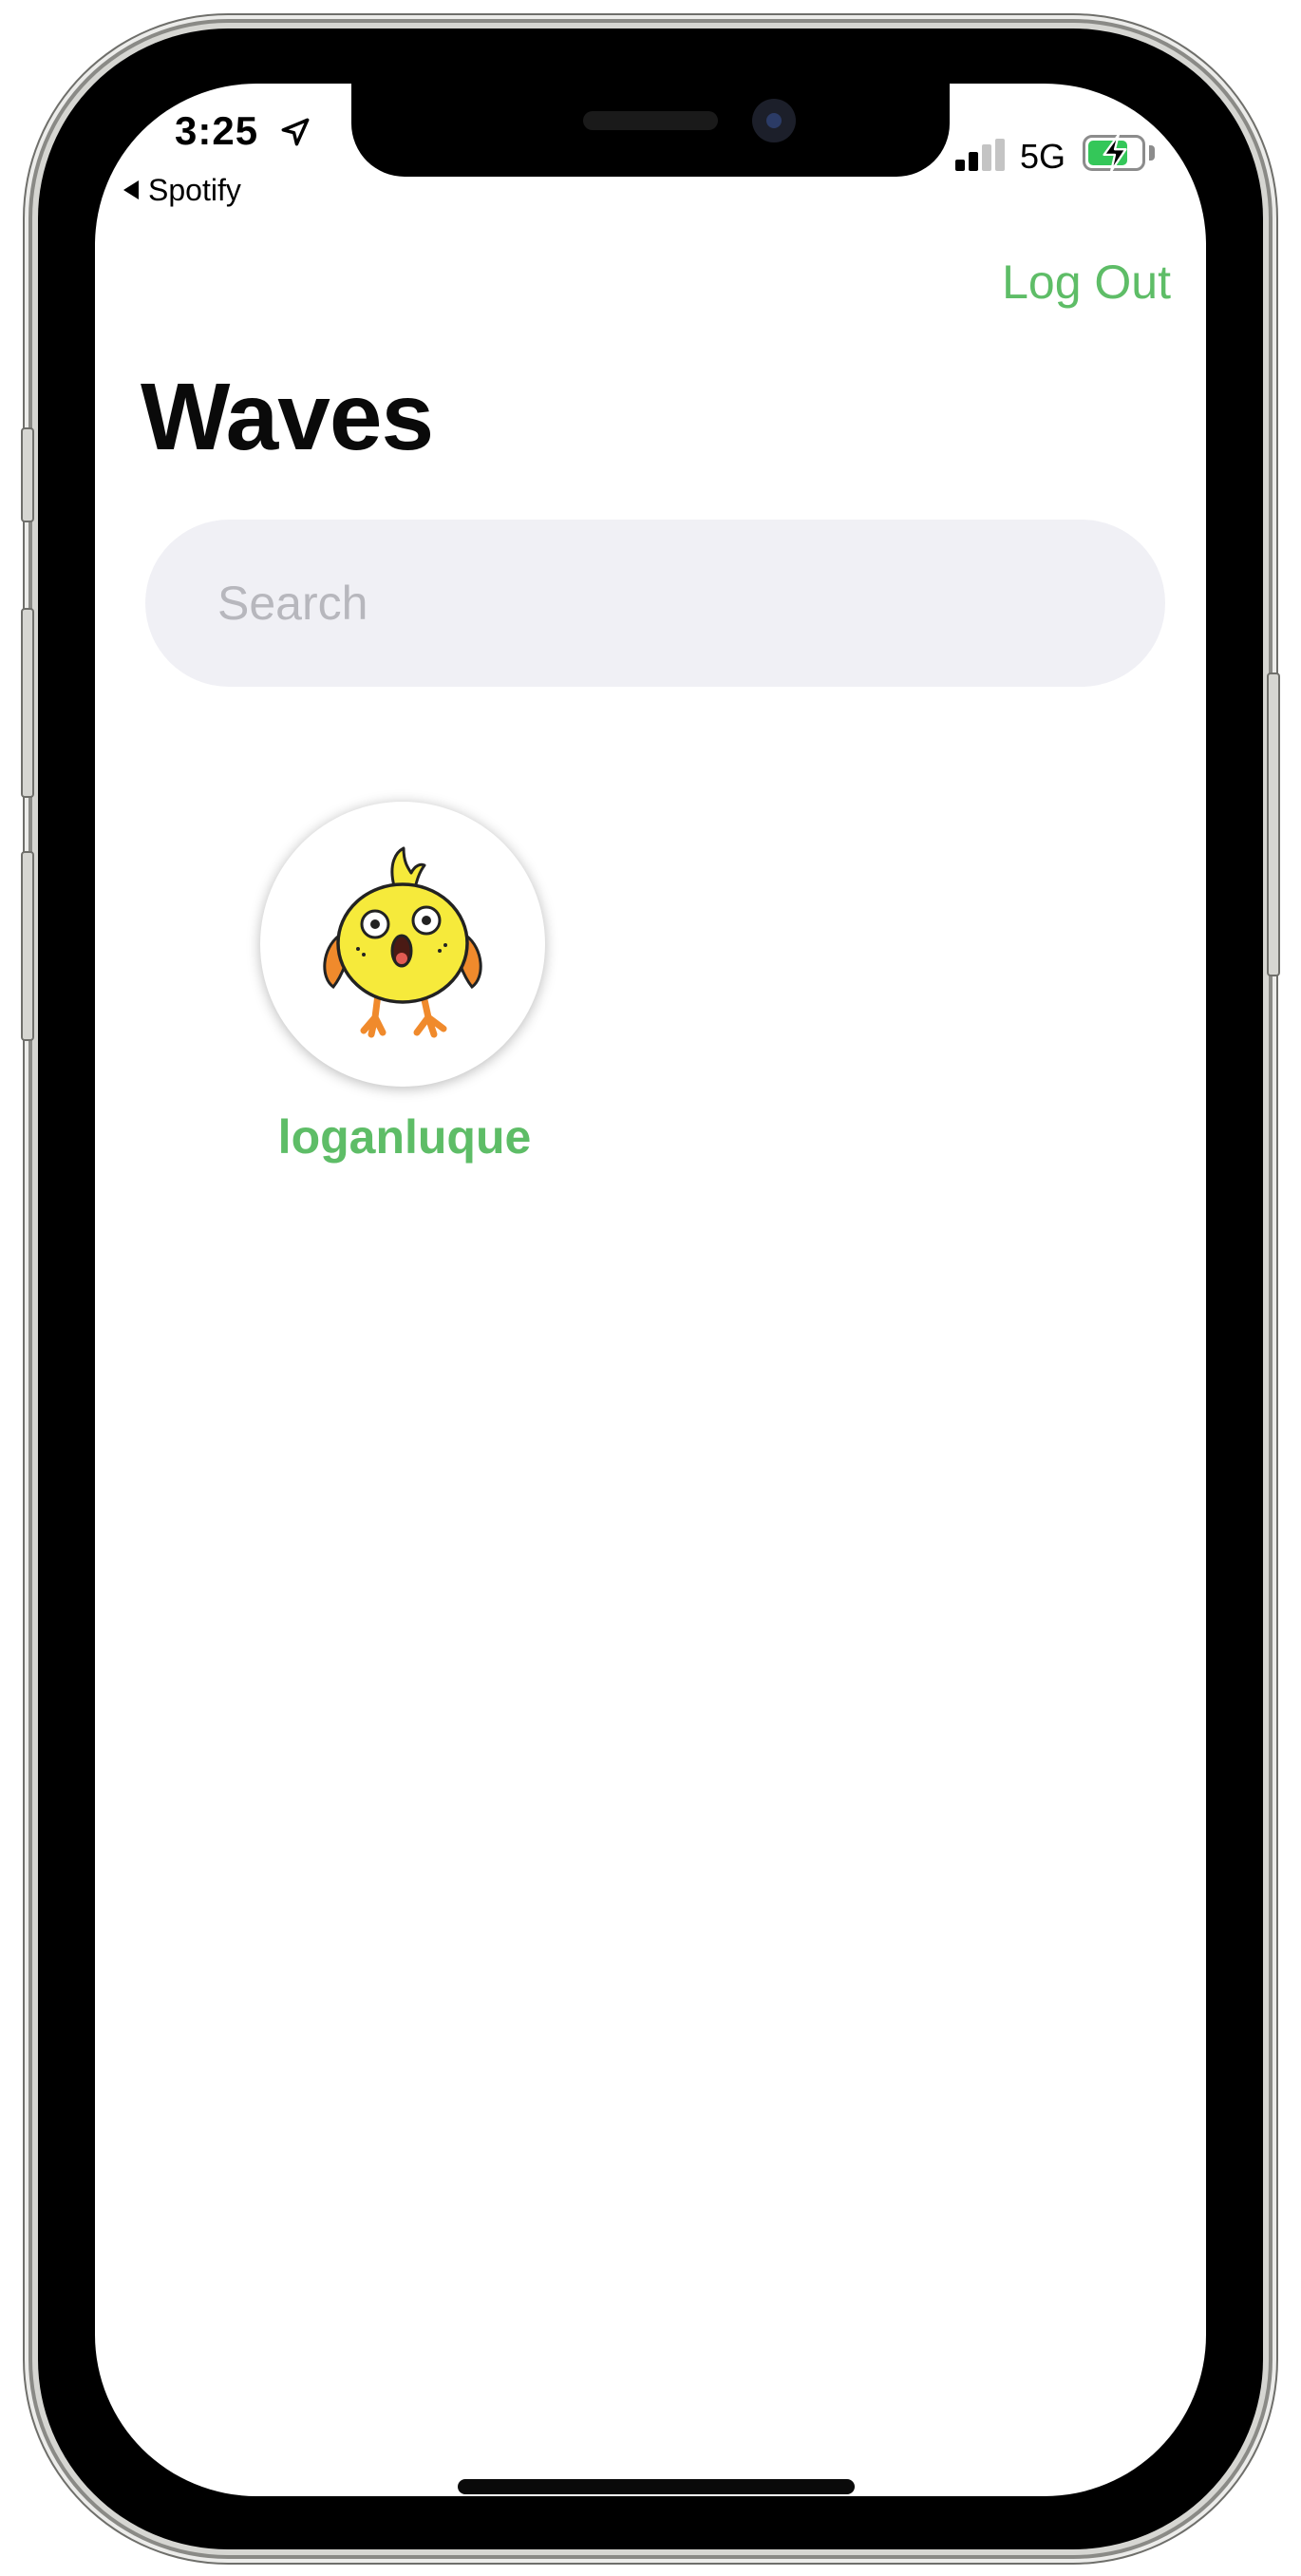  I want to click on location-arrow-icon, so click(295, 132).